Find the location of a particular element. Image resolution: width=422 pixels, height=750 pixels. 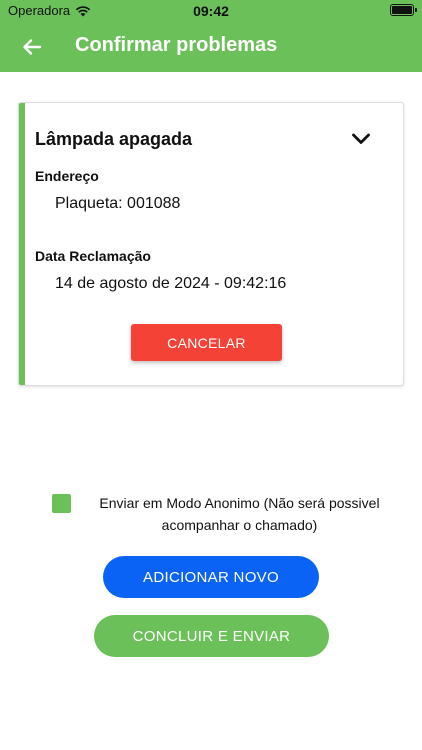

date-value: 14 de agosto de 2024 - 09:42:16 is located at coordinates (171, 283).